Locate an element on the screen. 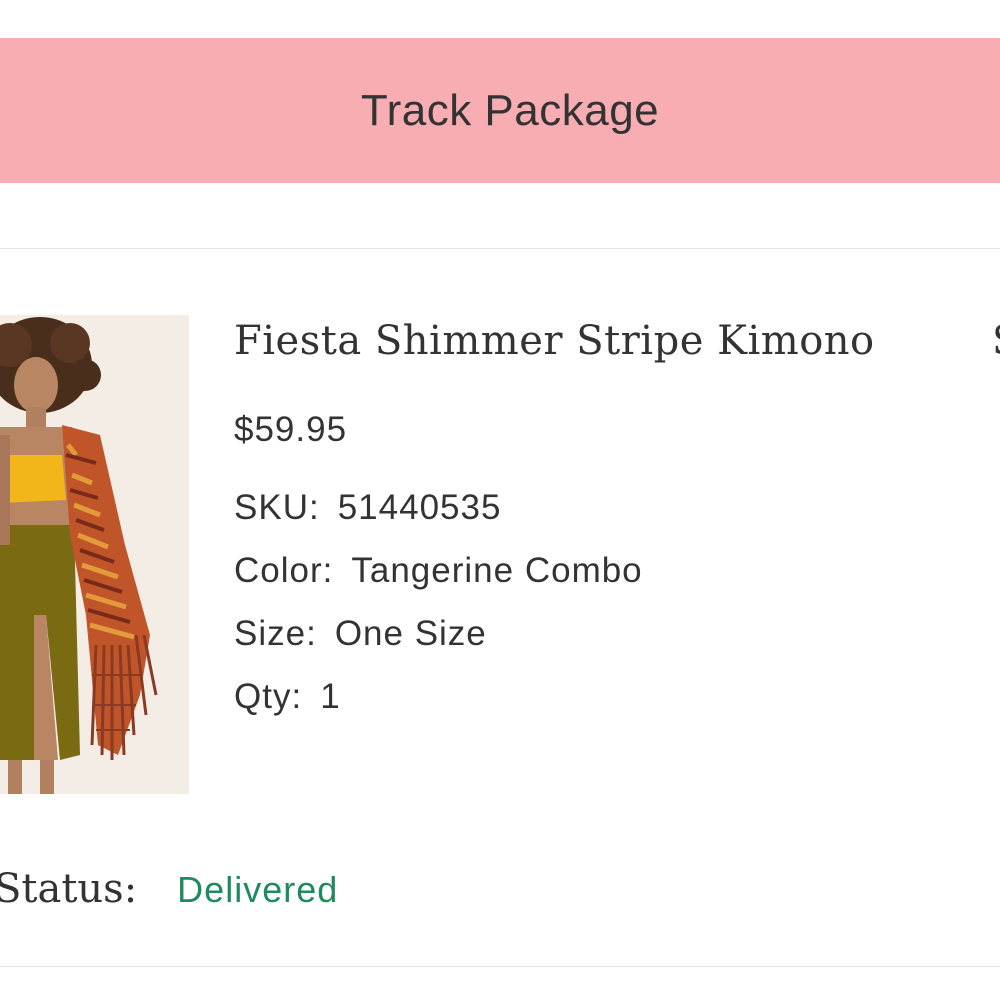  product-price: $59.95 is located at coordinates (291, 429).